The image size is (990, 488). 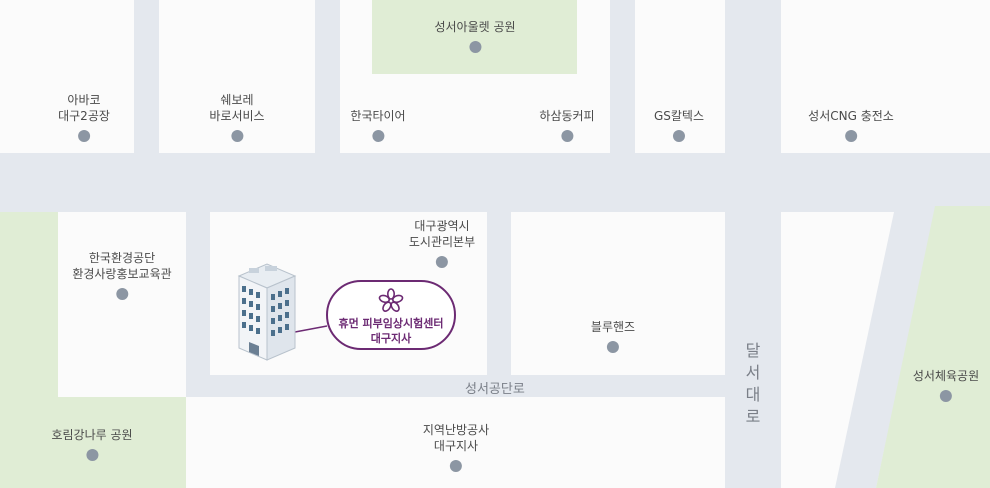 What do you see at coordinates (391, 338) in the screenshot?
I see `destination-branch: 대구지사` at bounding box center [391, 338].